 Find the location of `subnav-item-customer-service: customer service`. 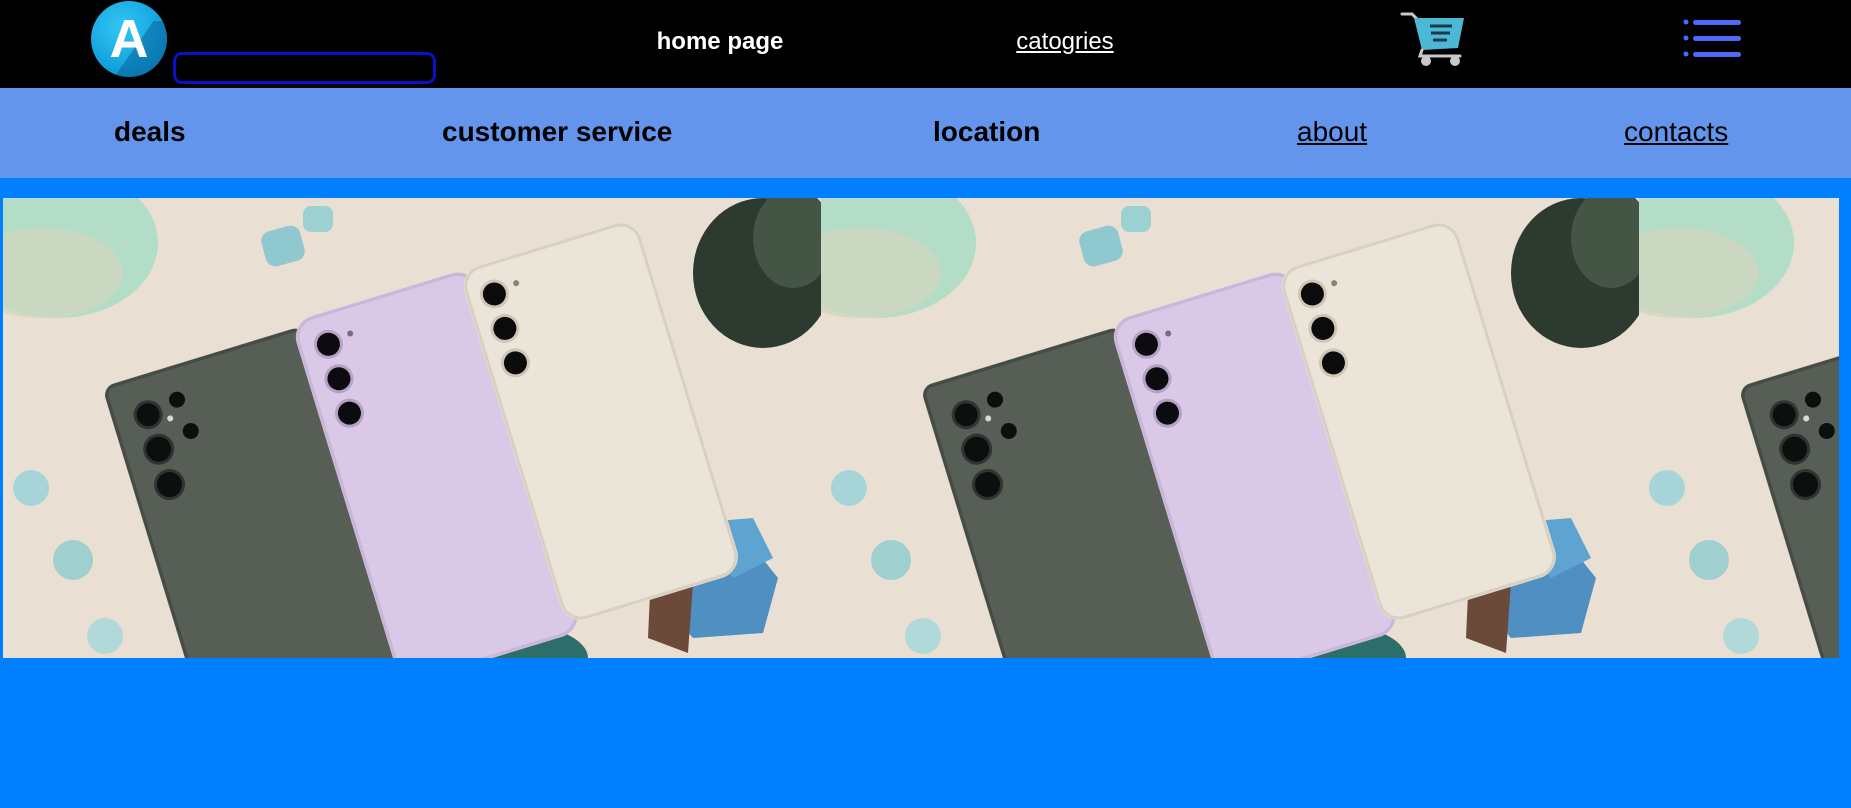

subnav-item-customer-service: customer service is located at coordinates (557, 132).